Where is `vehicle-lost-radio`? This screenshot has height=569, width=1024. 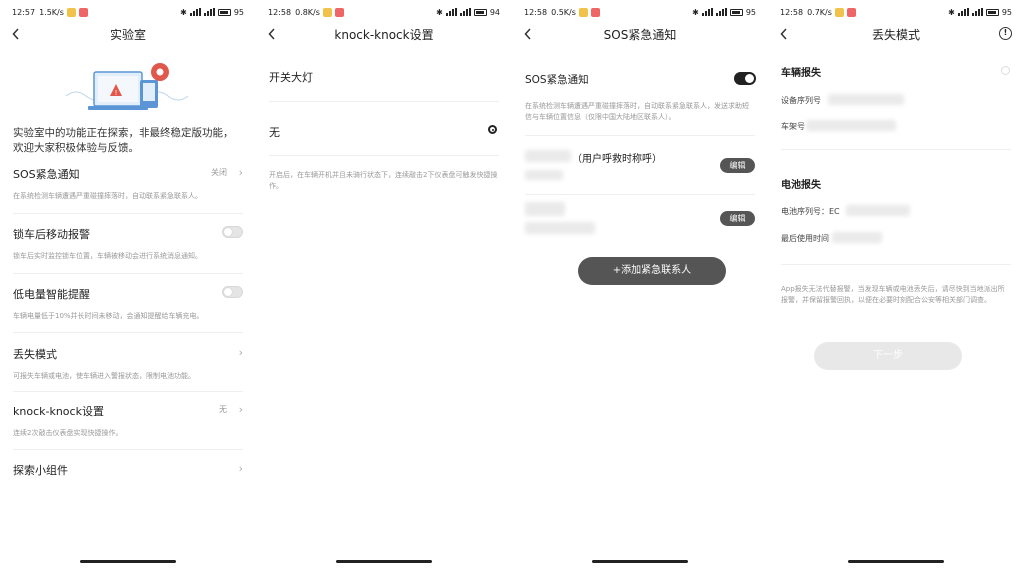 vehicle-lost-radio is located at coordinates (1005, 70).